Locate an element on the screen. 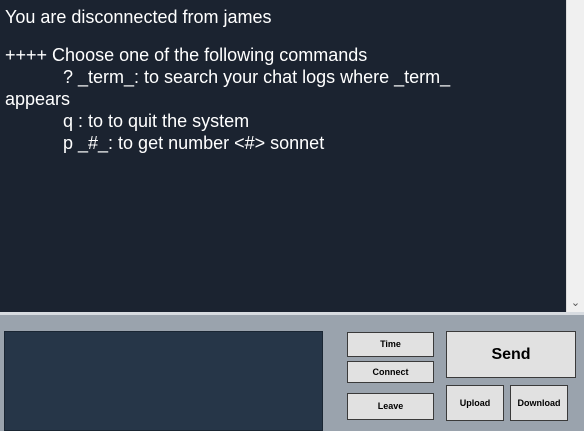  chat-line: p _#_: to get number <#> sonnet is located at coordinates (194, 143).